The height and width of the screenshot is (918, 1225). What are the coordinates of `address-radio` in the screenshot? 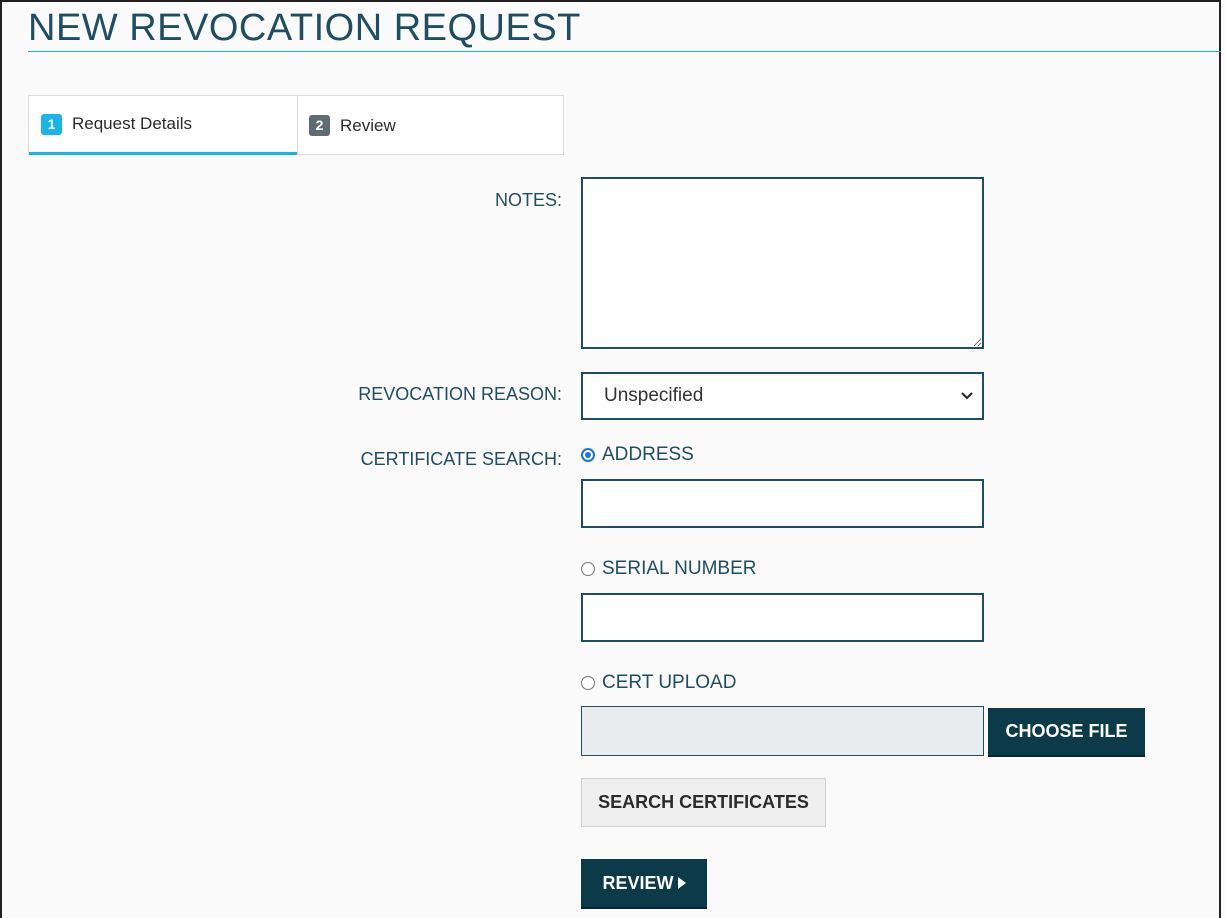 It's located at (588, 455).